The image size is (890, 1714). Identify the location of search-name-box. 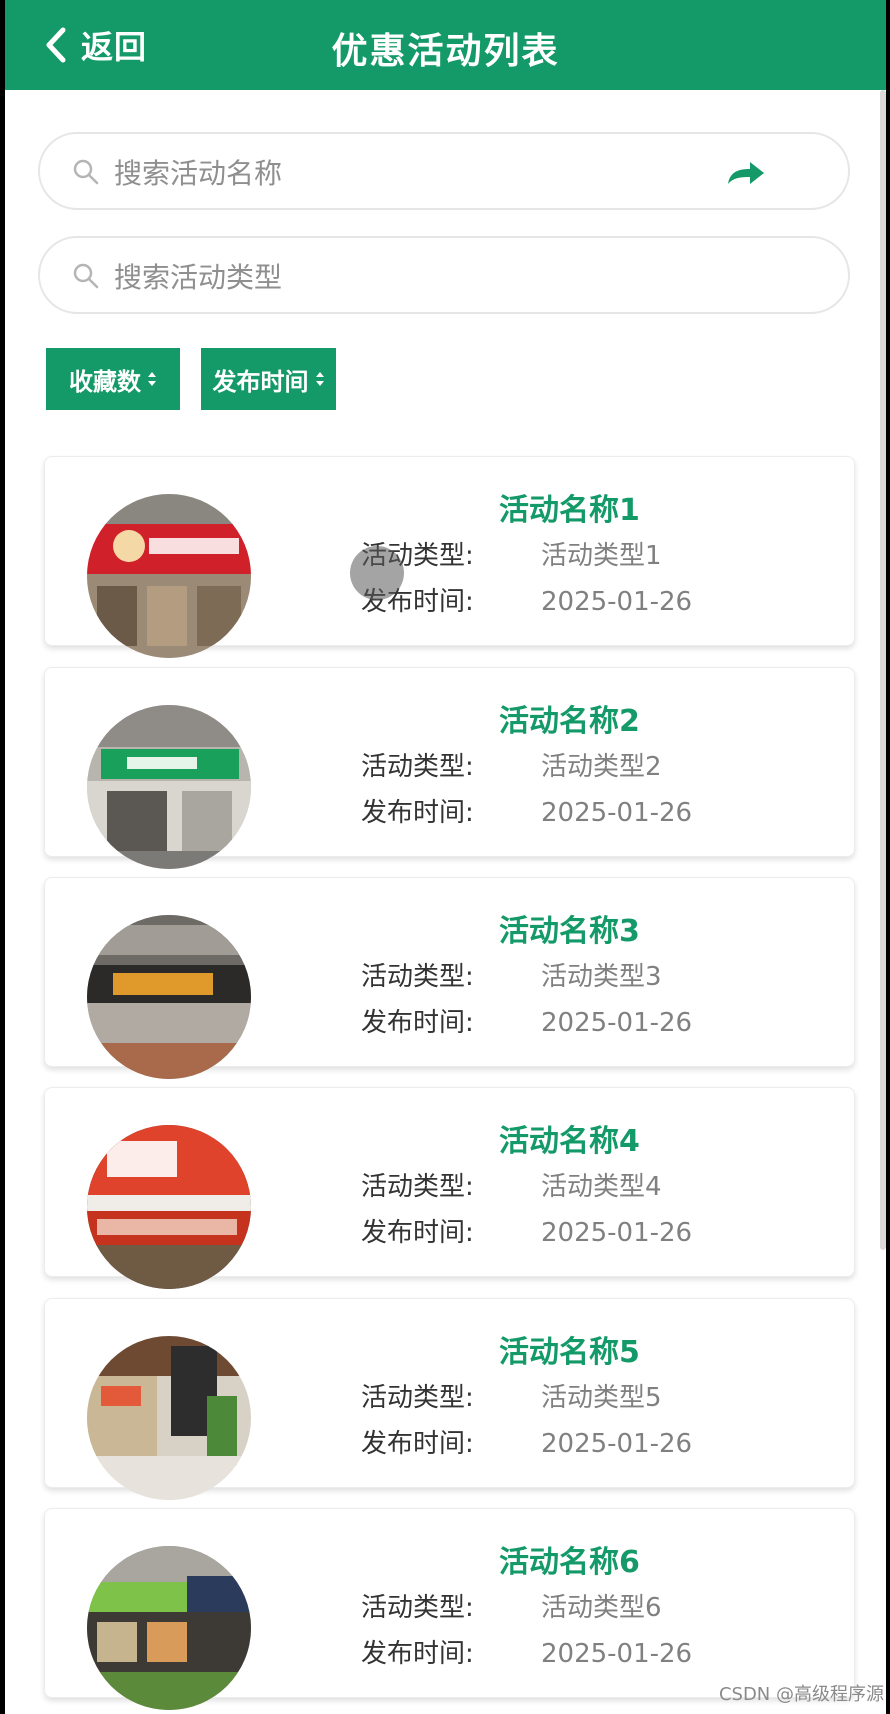
(444, 171).